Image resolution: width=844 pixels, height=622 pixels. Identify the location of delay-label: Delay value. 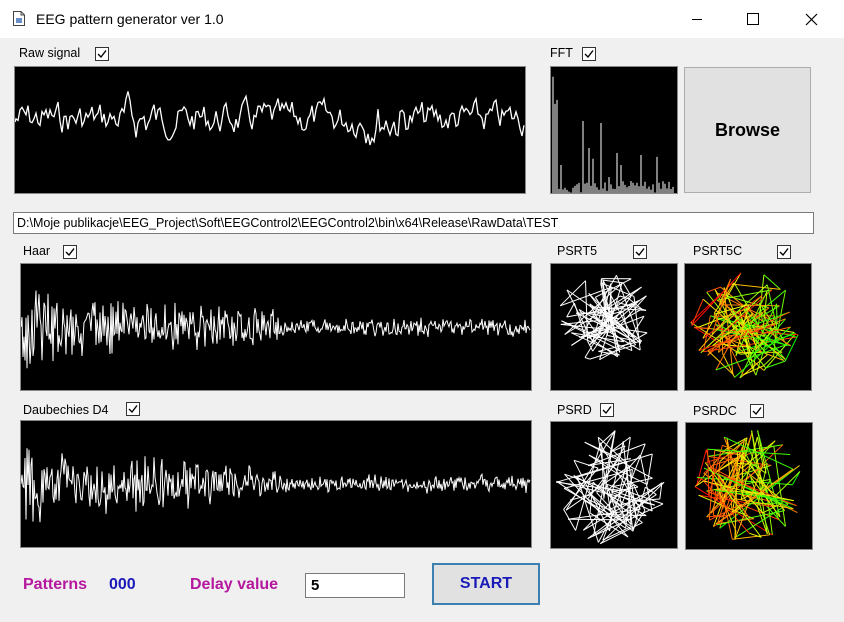
(234, 584).